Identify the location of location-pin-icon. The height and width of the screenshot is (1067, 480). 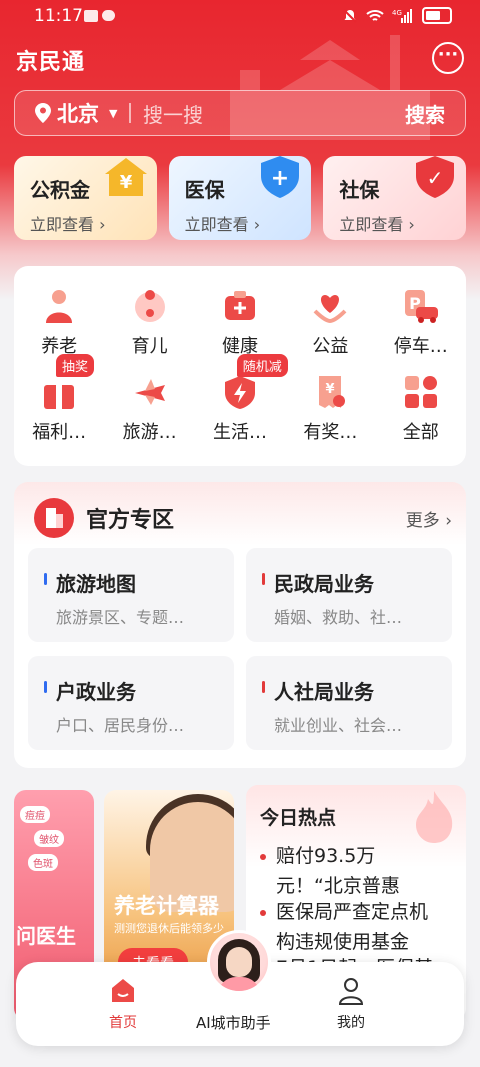
(43, 113).